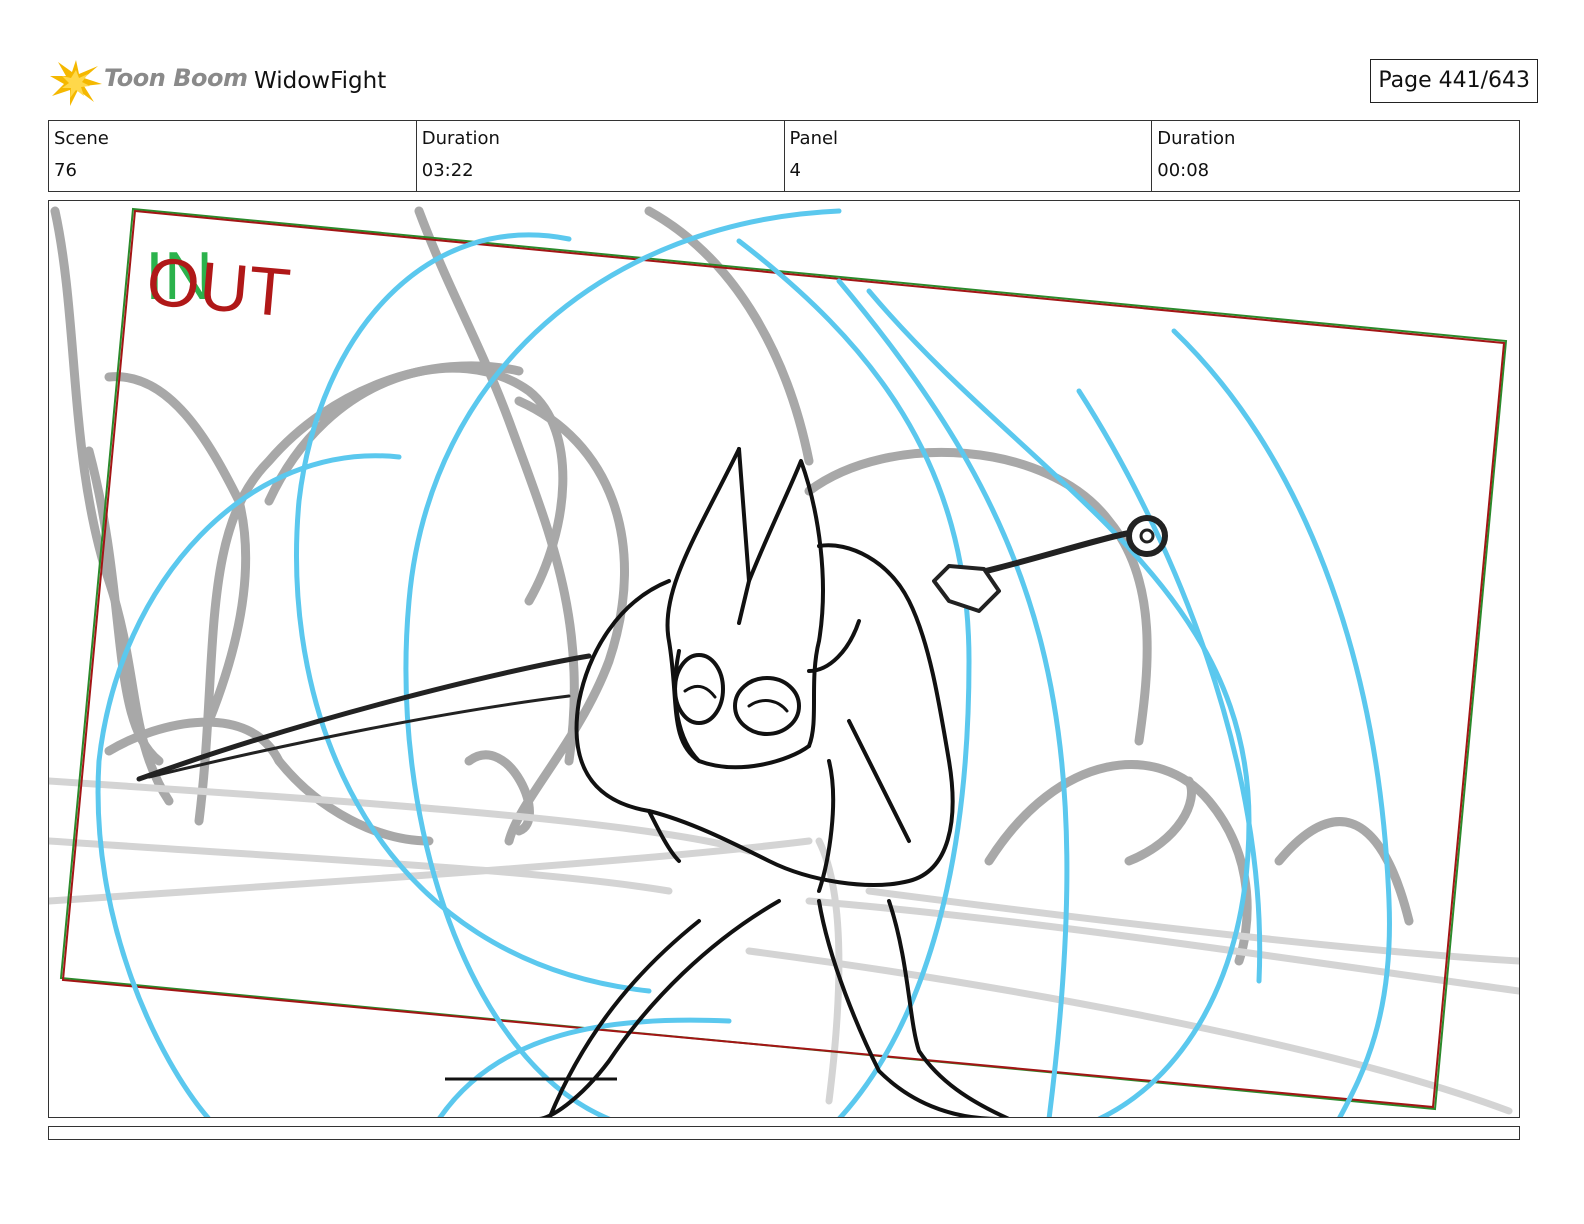  Describe the element at coordinates (76, 83) in the screenshot. I see `star-burst-icon` at that location.